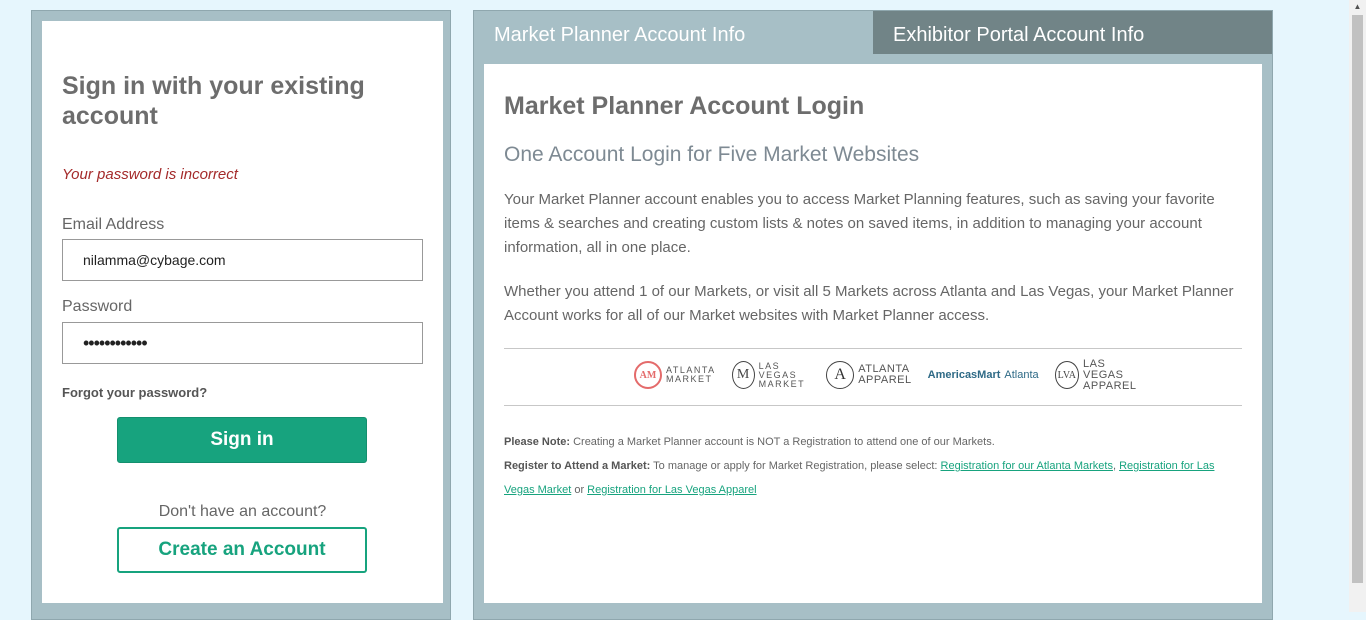 This screenshot has width=1366, height=620. I want to click on atlanta-apparel-logo: A ATLANTA APPAREL, so click(868, 375).